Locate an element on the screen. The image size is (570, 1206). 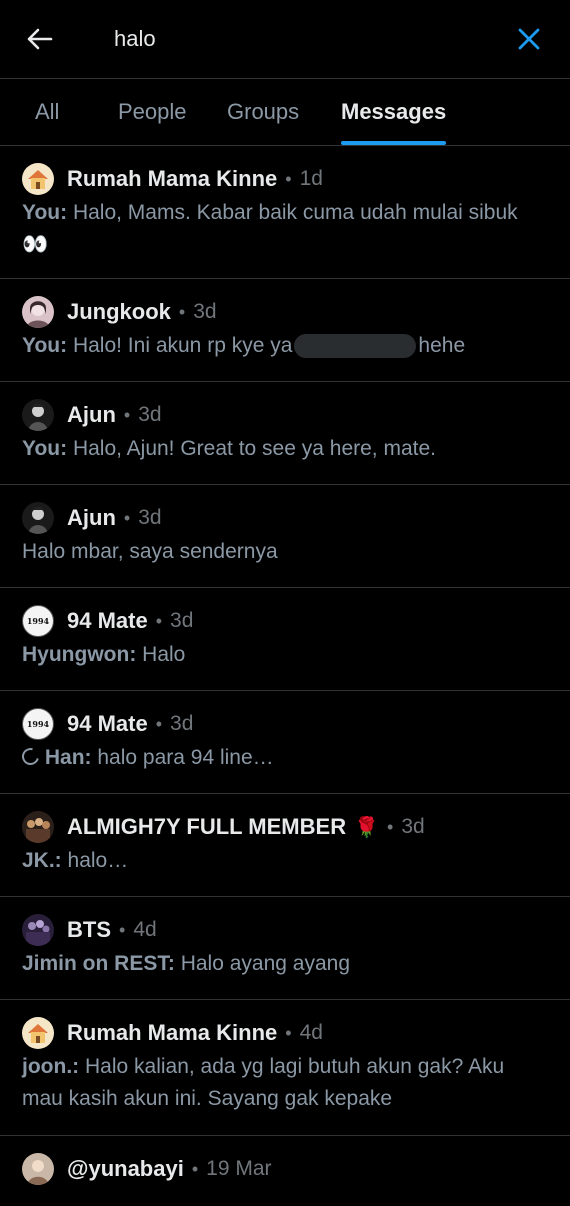
rose-emoji: 🌹 is located at coordinates (366, 827).